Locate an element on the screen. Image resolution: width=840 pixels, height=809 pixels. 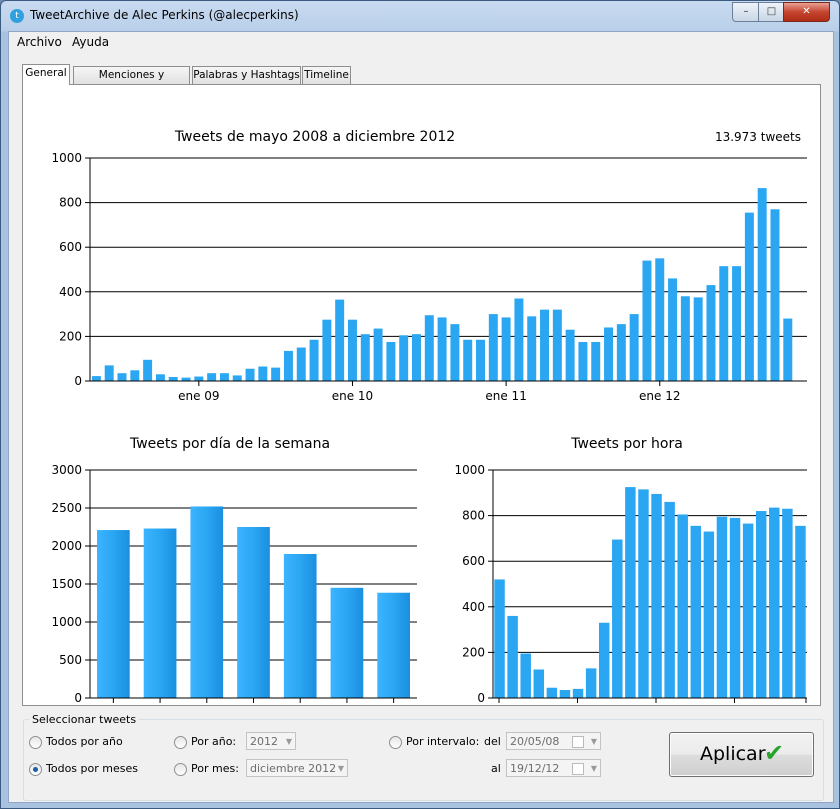
y-tick-label: 3000 is located at coordinates (66, 470).